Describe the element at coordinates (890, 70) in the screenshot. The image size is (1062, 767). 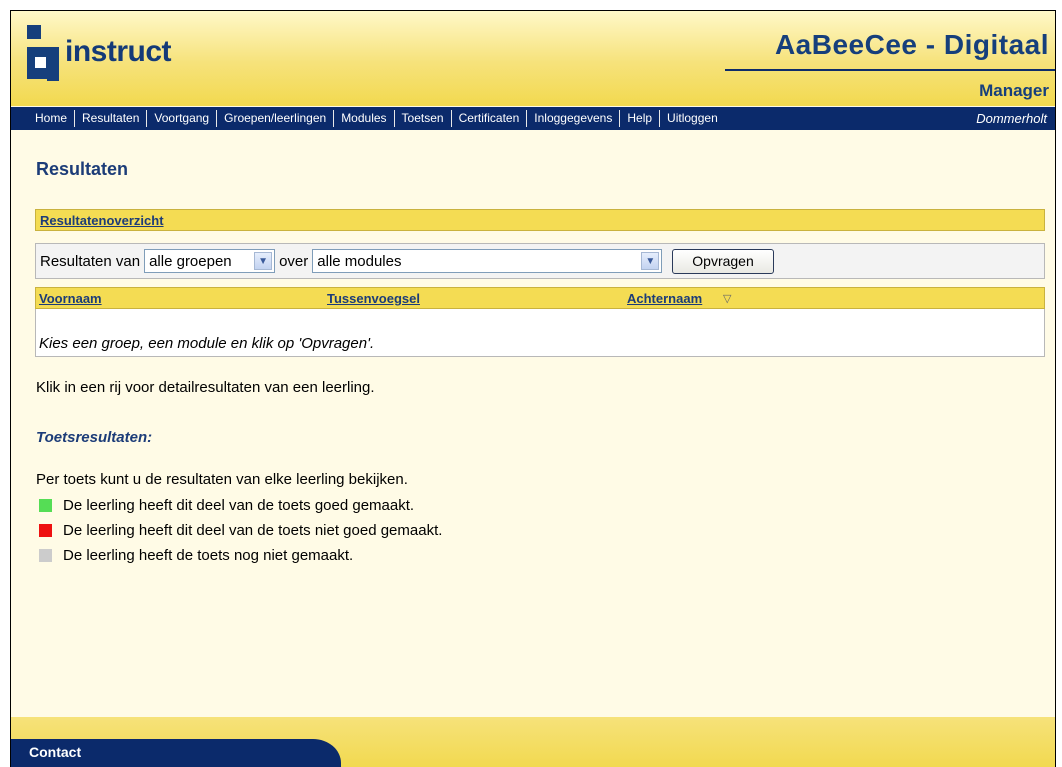
I see `brand-underline` at that location.